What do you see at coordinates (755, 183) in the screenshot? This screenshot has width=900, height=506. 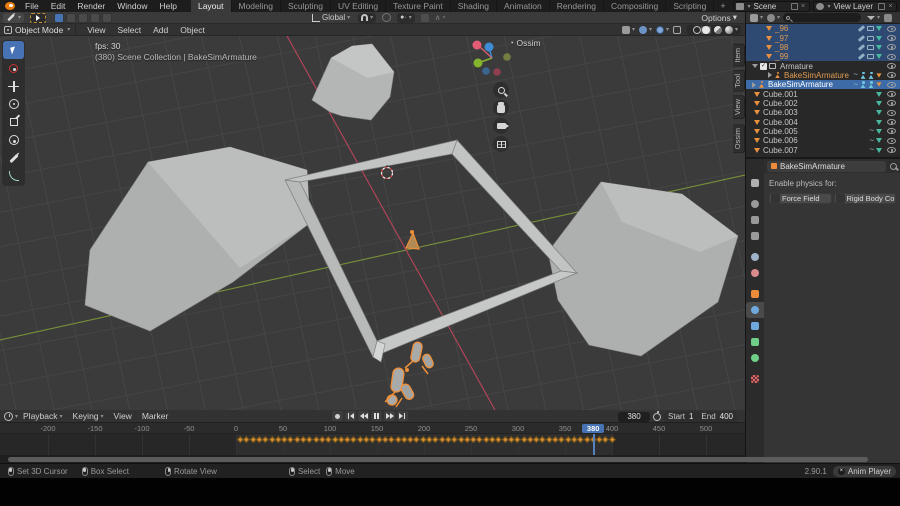 I see `properties-tab-tool` at bounding box center [755, 183].